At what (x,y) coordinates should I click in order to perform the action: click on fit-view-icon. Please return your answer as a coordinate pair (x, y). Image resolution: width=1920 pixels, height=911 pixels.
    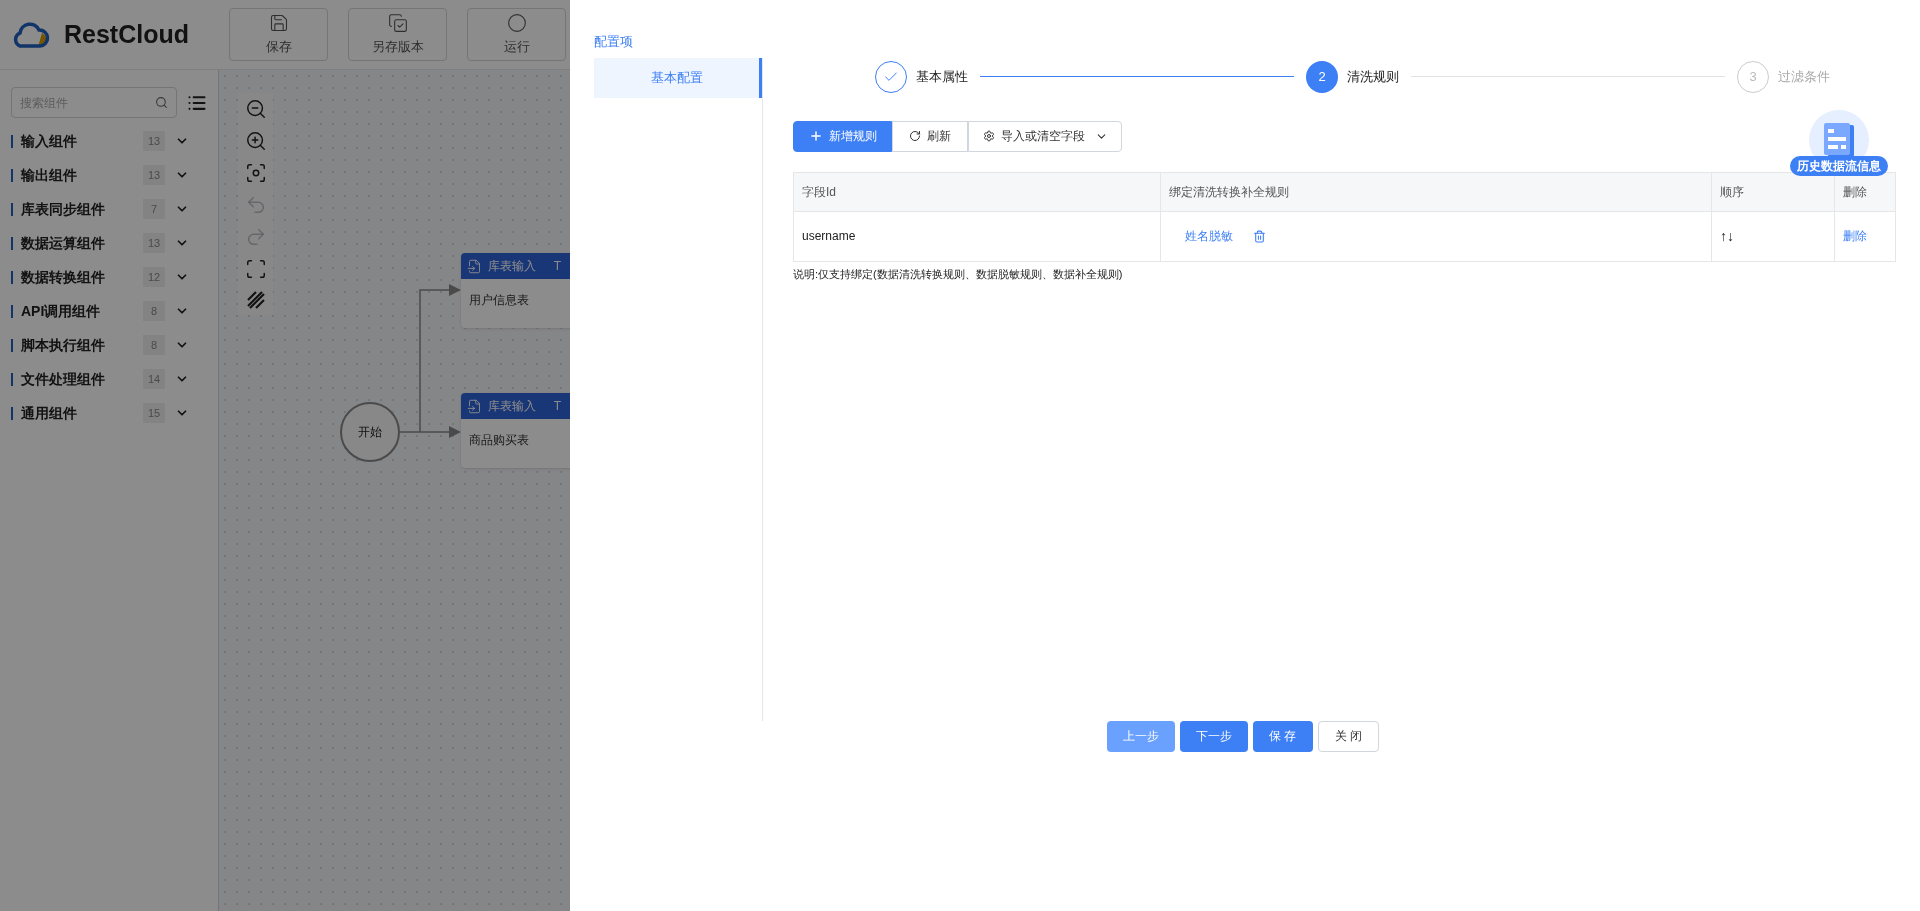
    Looking at the image, I should click on (255, 173).